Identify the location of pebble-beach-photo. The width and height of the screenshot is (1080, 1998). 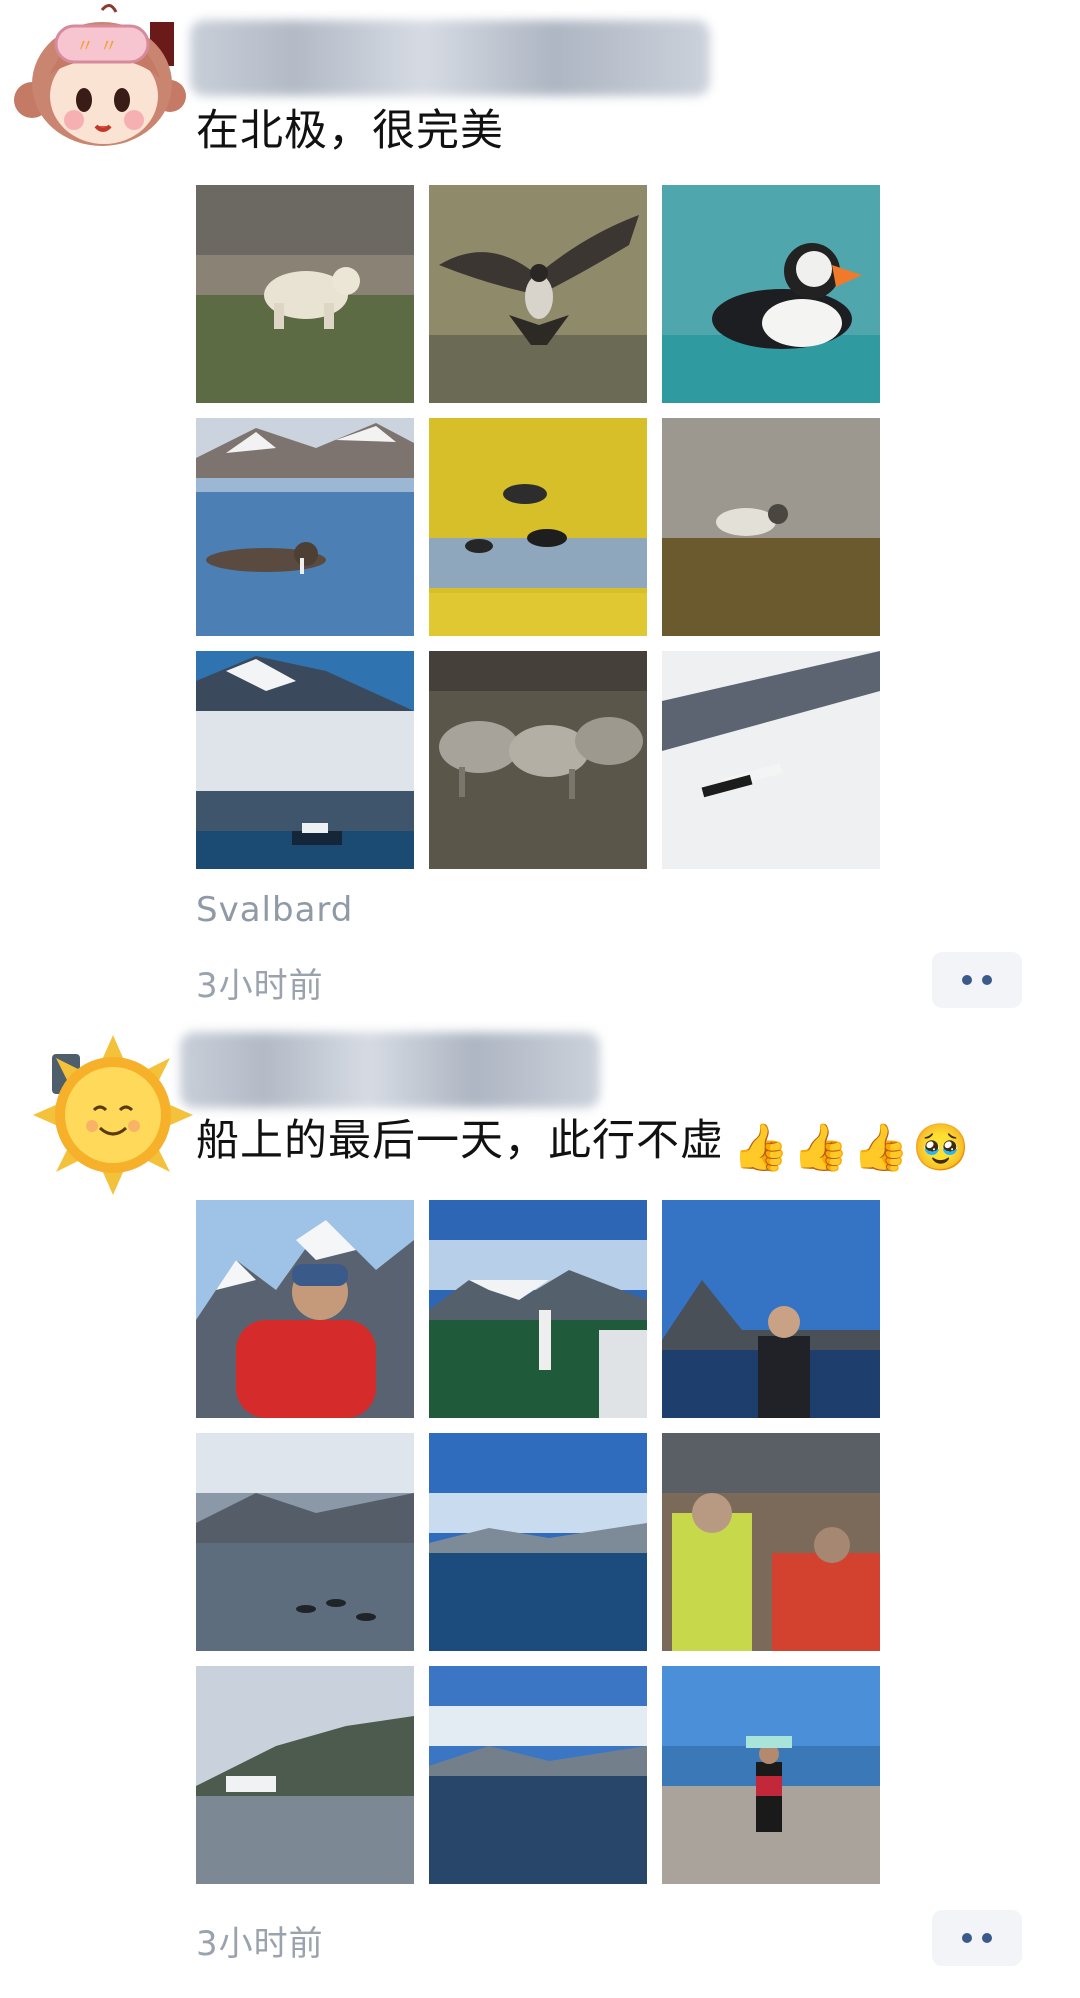
(771, 1775).